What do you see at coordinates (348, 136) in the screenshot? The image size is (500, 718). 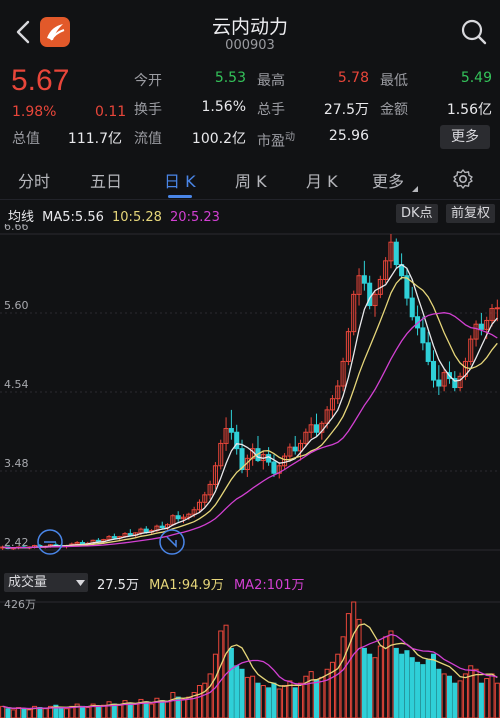 I see `quote-value: 25.96` at bounding box center [348, 136].